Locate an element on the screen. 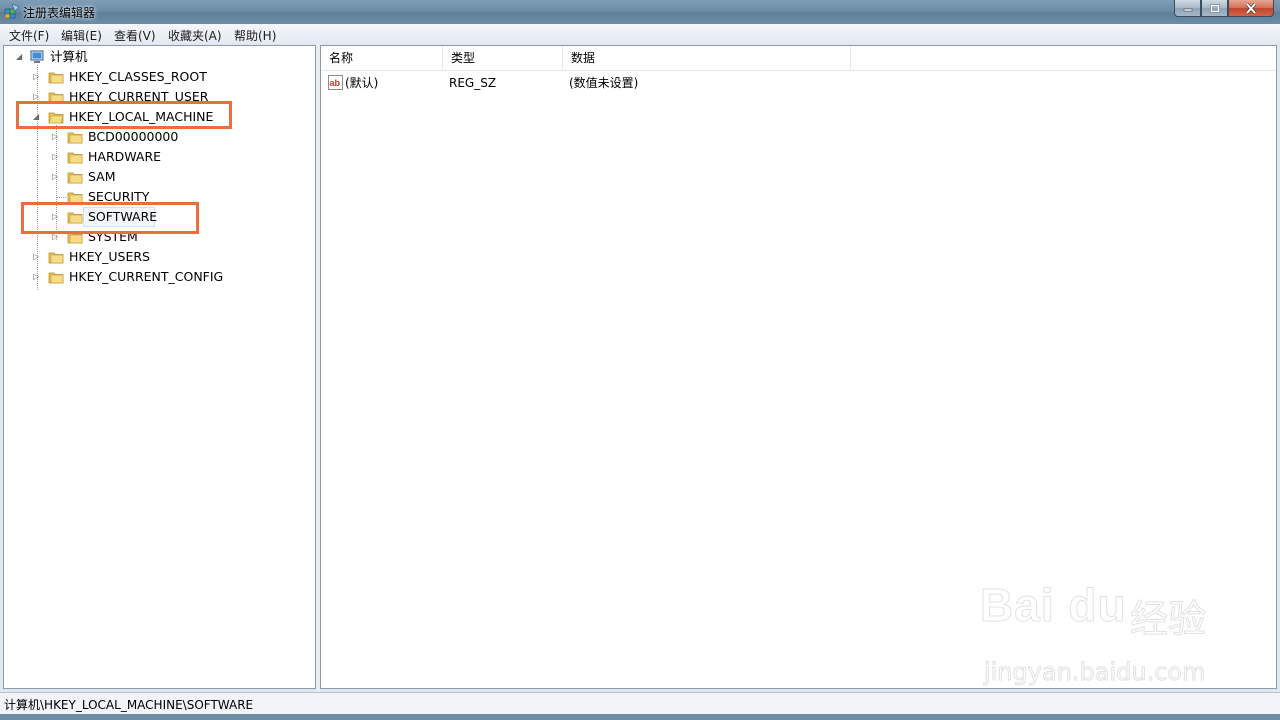  tree-item-bcd00000000: ▷ BCD00000000 is located at coordinates (151, 137).